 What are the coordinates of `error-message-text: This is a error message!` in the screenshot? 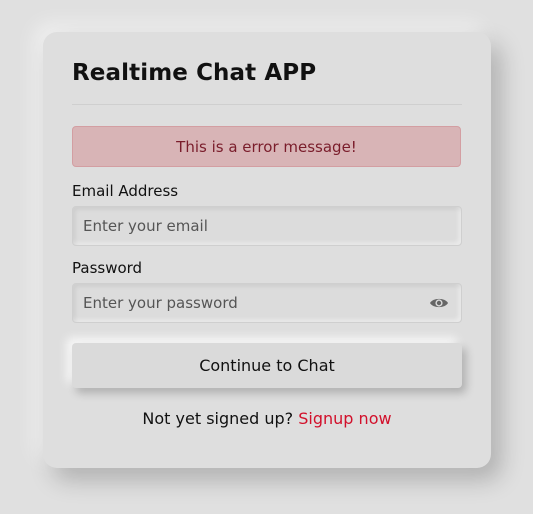 It's located at (266, 146).